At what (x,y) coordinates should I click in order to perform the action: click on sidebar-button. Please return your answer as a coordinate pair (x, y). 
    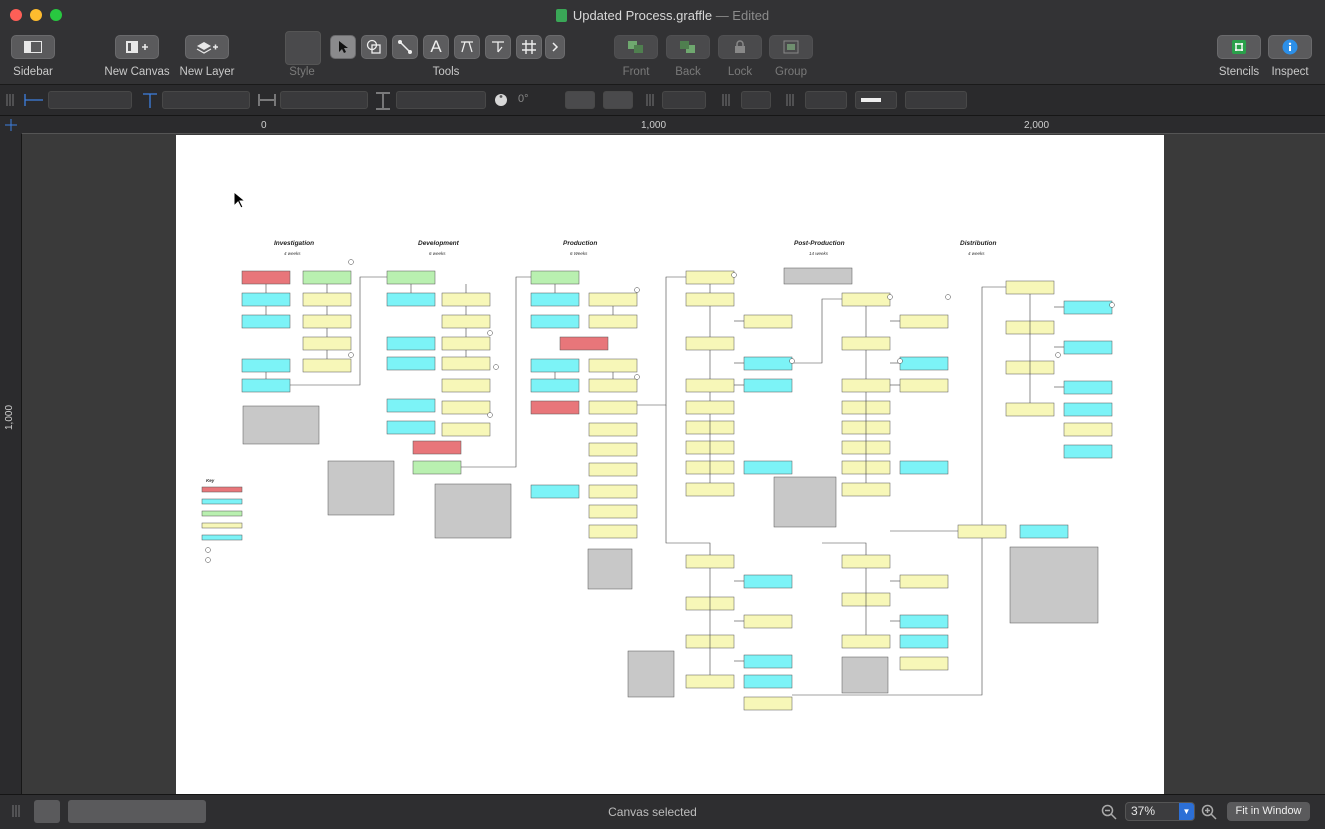
    Looking at the image, I should click on (33, 47).